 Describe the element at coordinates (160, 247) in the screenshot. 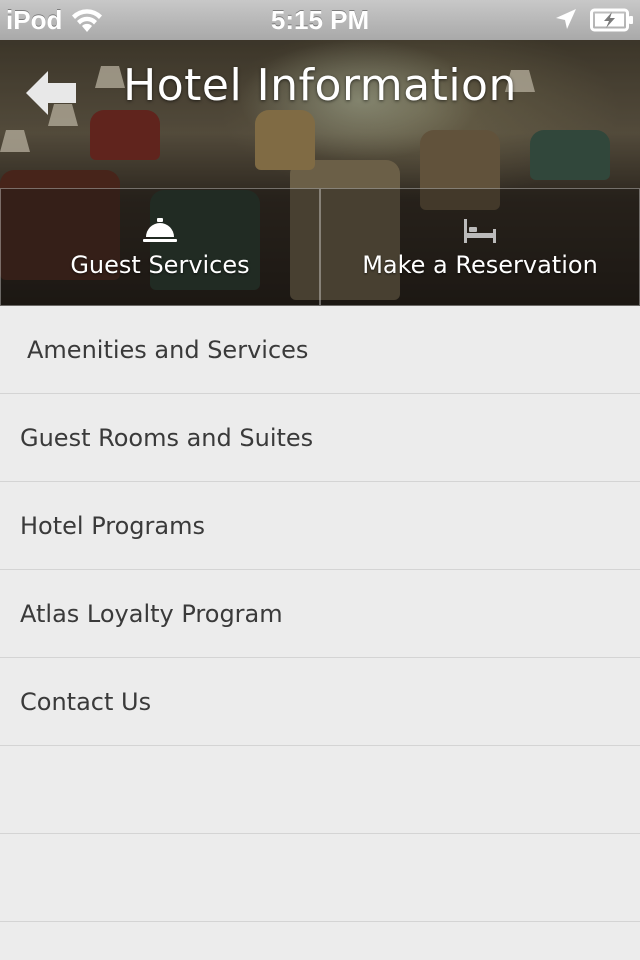

I see `guest-services-button: Guest Services` at that location.